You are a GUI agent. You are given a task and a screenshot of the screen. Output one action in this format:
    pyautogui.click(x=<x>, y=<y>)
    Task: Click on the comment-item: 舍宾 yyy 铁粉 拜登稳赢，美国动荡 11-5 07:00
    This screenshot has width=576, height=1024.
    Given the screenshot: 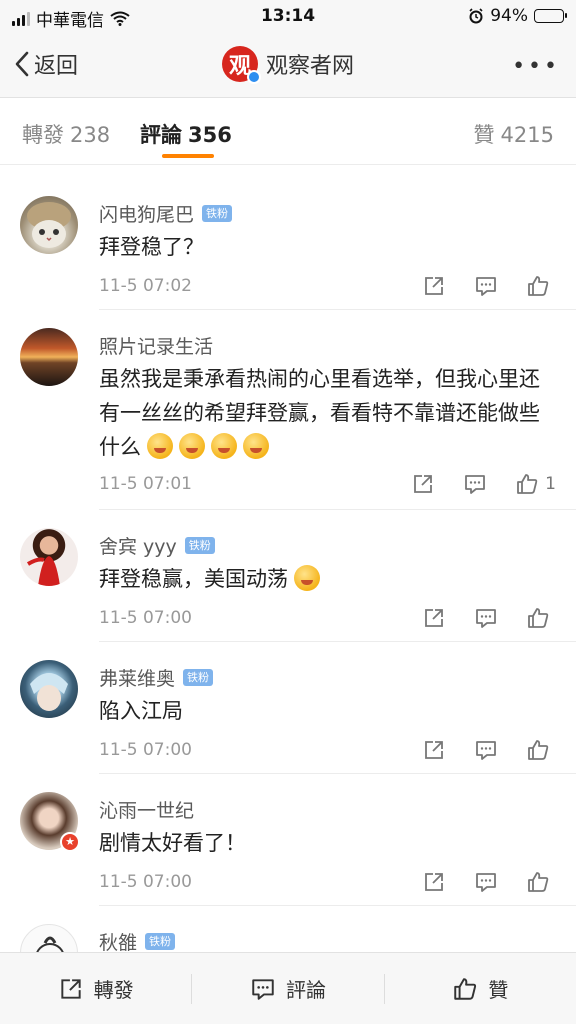 What is the action you would take?
    pyautogui.click(x=288, y=576)
    